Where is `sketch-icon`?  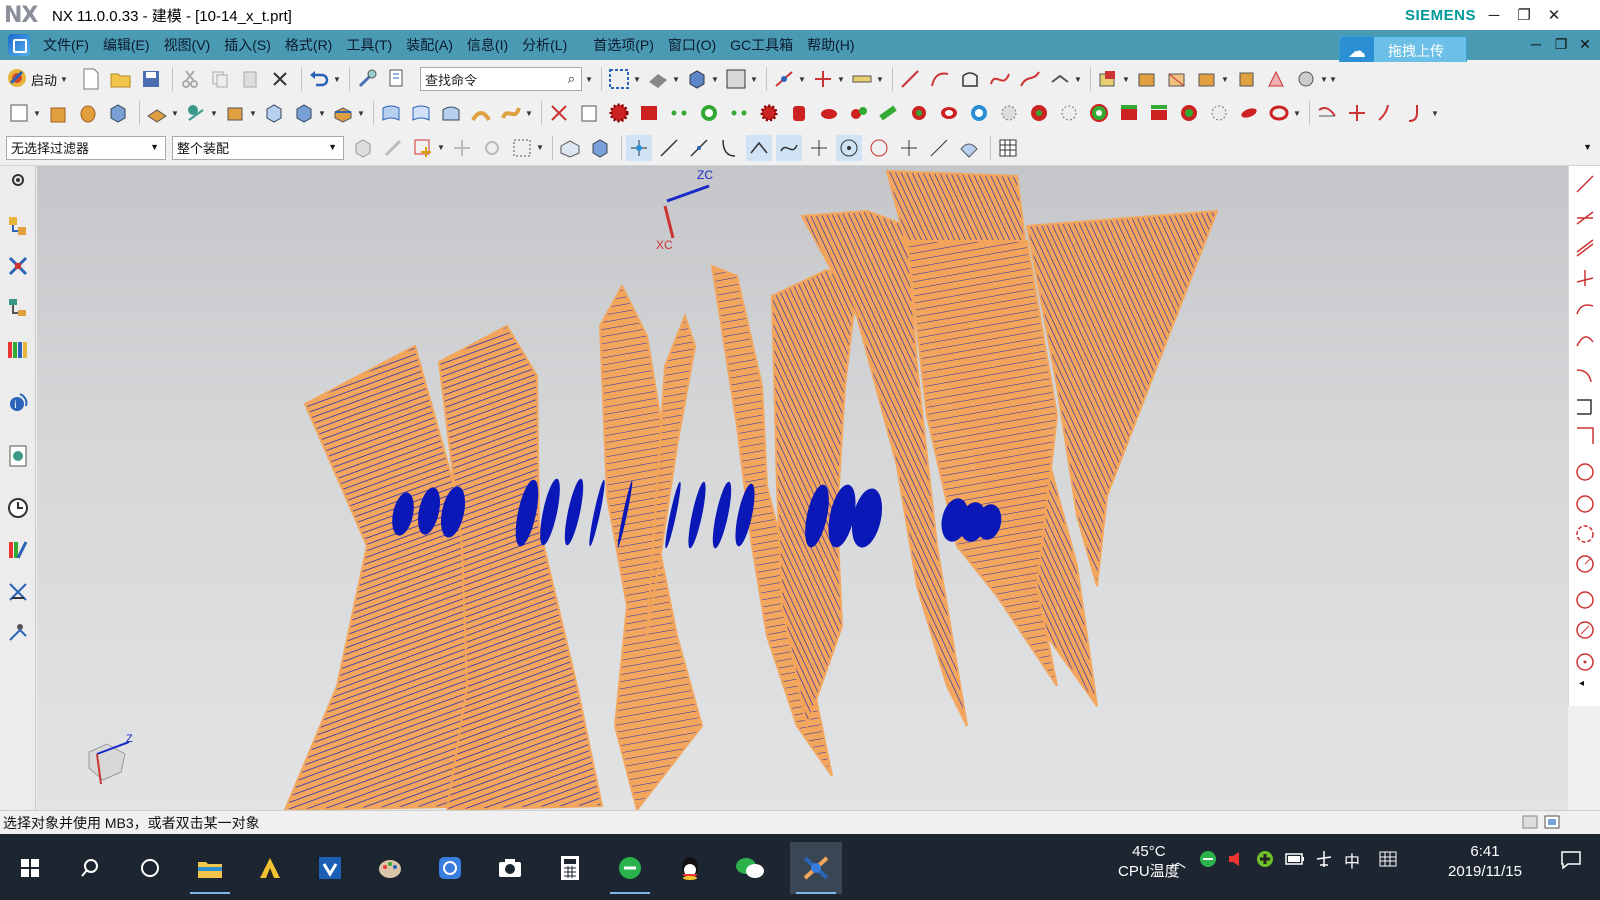 sketch-icon is located at coordinates (19, 113).